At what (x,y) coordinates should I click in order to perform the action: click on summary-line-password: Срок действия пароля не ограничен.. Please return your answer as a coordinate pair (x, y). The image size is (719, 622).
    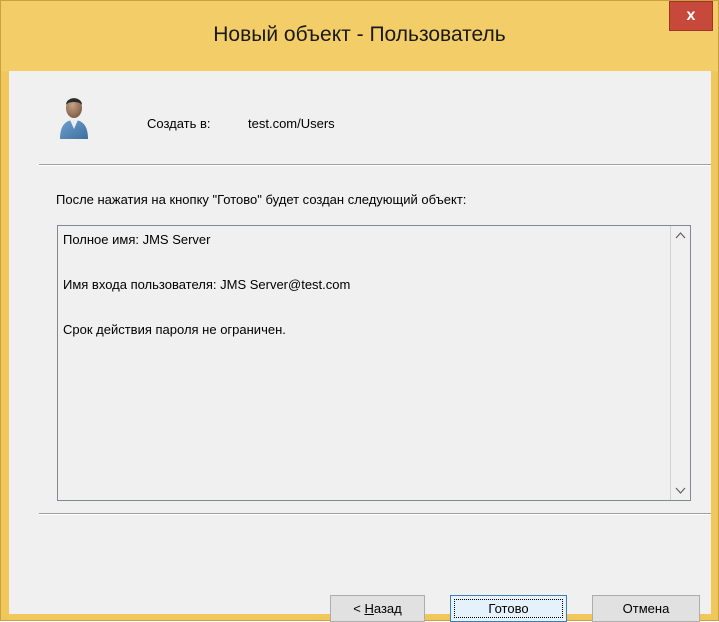
    Looking at the image, I should click on (174, 329).